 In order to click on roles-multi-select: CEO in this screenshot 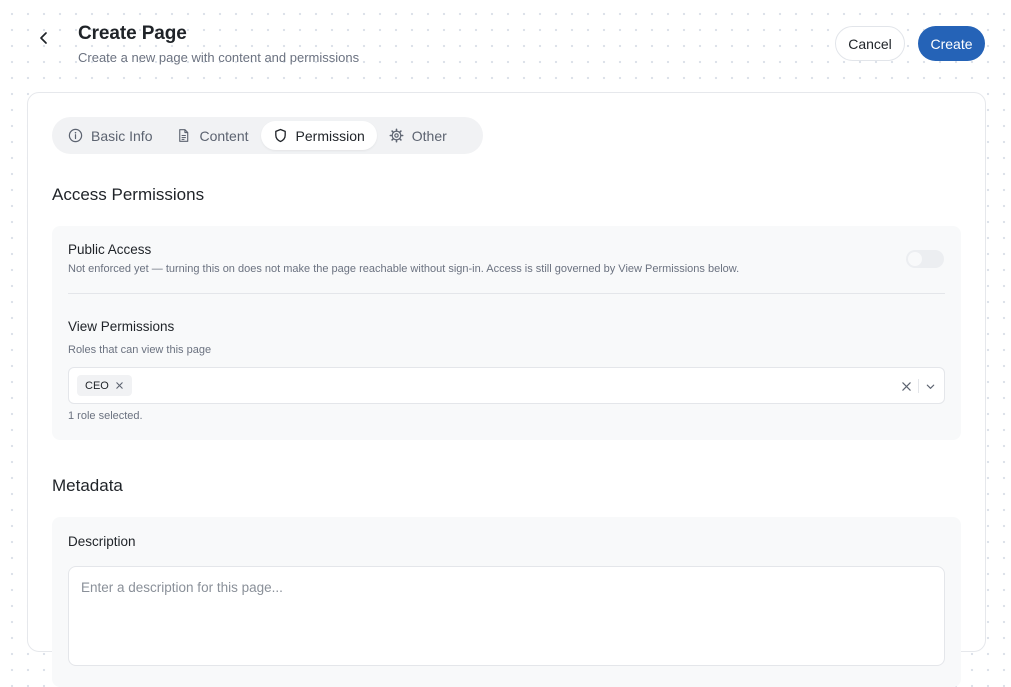, I will do `click(506, 385)`.